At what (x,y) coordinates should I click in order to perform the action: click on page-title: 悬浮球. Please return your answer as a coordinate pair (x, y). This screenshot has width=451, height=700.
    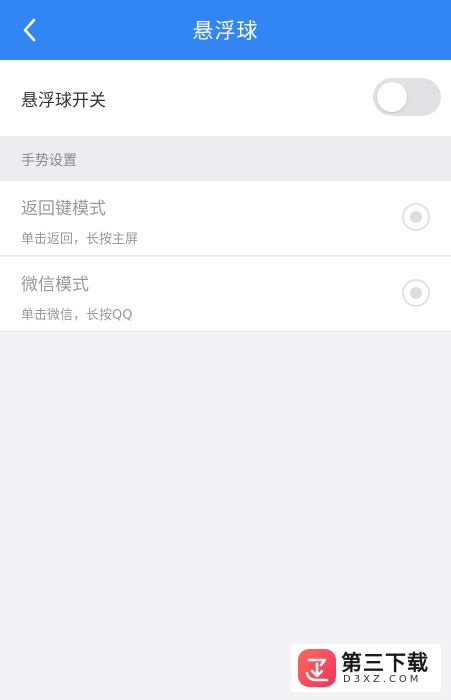
    Looking at the image, I should click on (225, 31).